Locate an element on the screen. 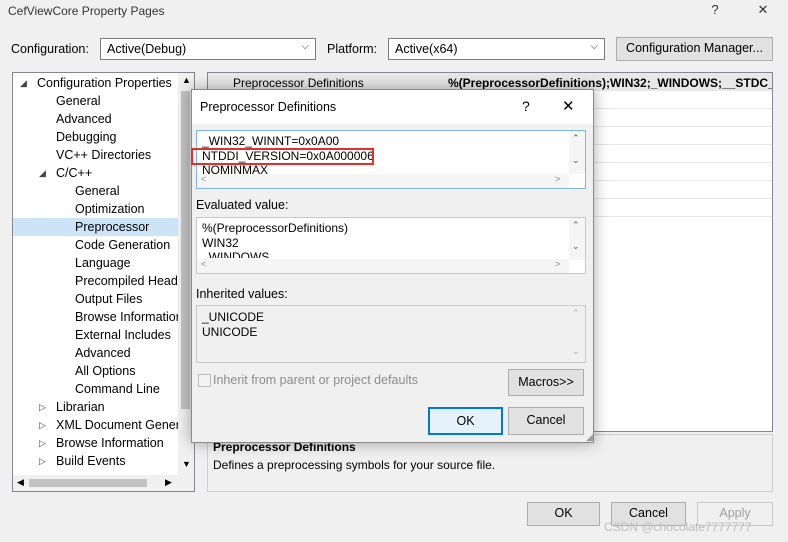 Image resolution: width=788 pixels, height=542 pixels. inherit-checkbox-label: Inherit from parent or project defaults is located at coordinates (315, 380).